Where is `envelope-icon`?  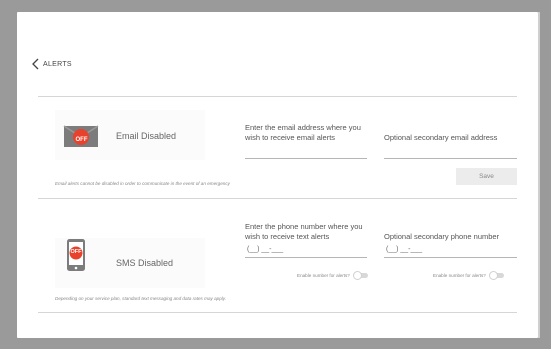 envelope-icon is located at coordinates (81, 136).